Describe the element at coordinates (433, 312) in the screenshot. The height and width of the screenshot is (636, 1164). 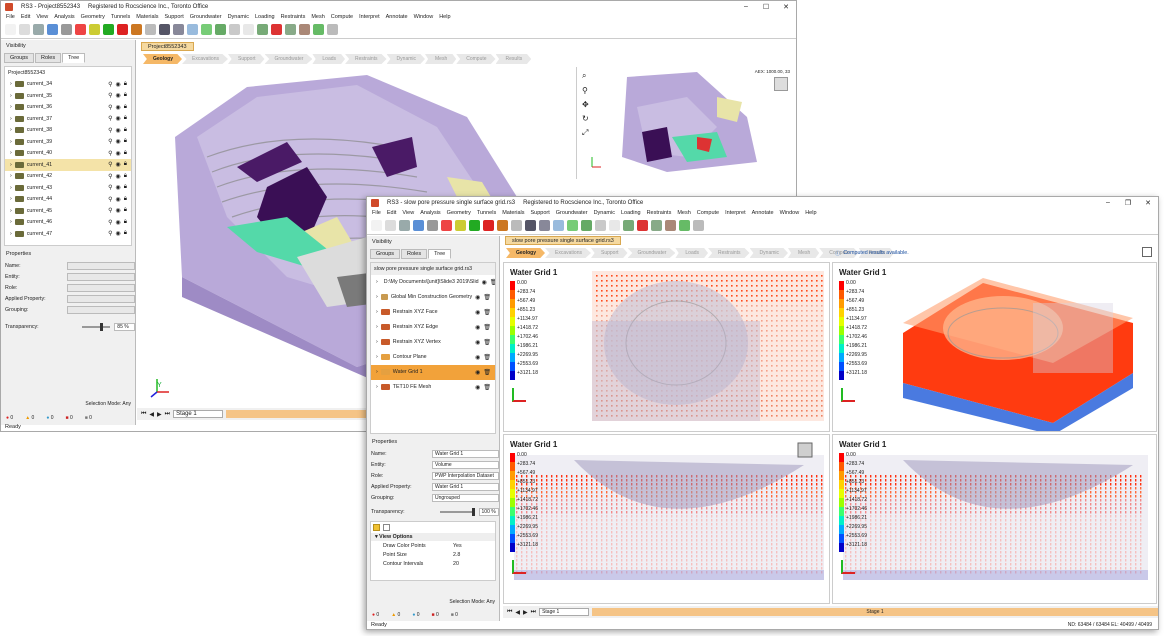
I see `tree-item: › Restrain XYZ Face ◉ 🗑︎` at that location.